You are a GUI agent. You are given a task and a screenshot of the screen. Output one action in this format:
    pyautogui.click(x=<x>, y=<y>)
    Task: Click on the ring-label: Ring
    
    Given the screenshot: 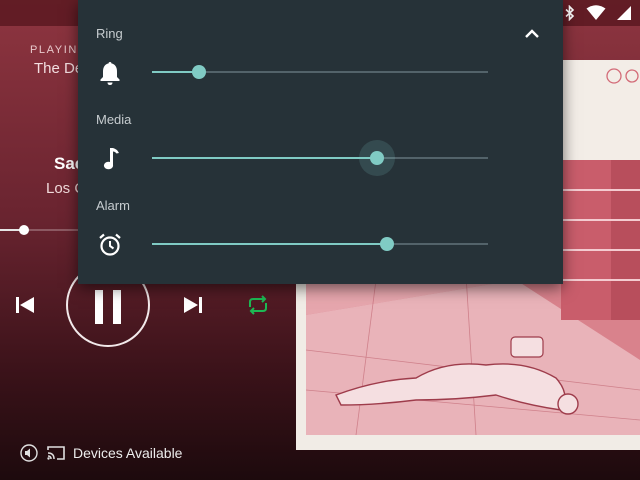 What is the action you would take?
    pyautogui.click(x=109, y=33)
    